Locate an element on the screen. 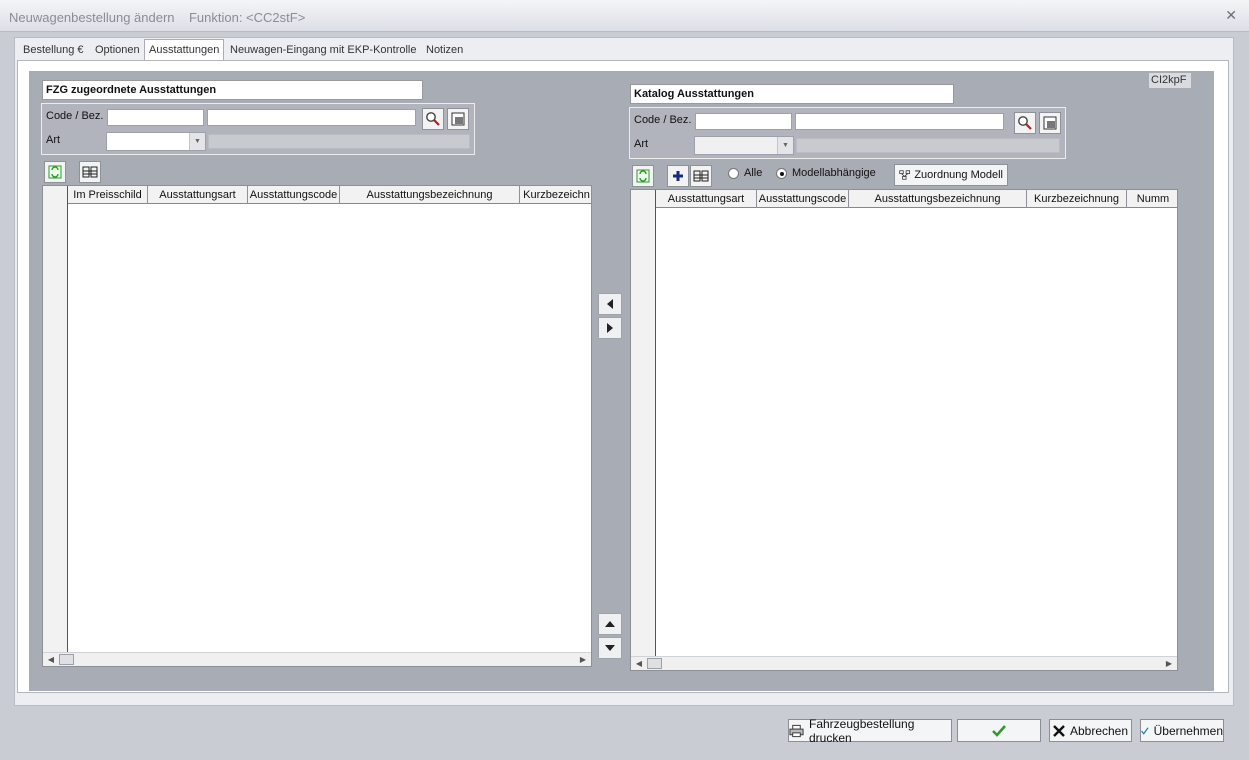  left-clear-button is located at coordinates (458, 119).